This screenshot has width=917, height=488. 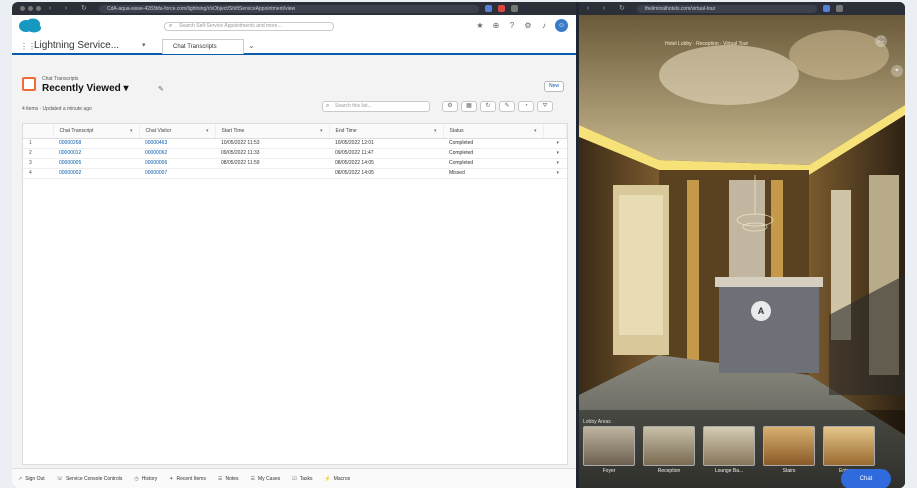 What do you see at coordinates (145, 479) in the screenshot?
I see `utility-item-history: ◷ History` at bounding box center [145, 479].